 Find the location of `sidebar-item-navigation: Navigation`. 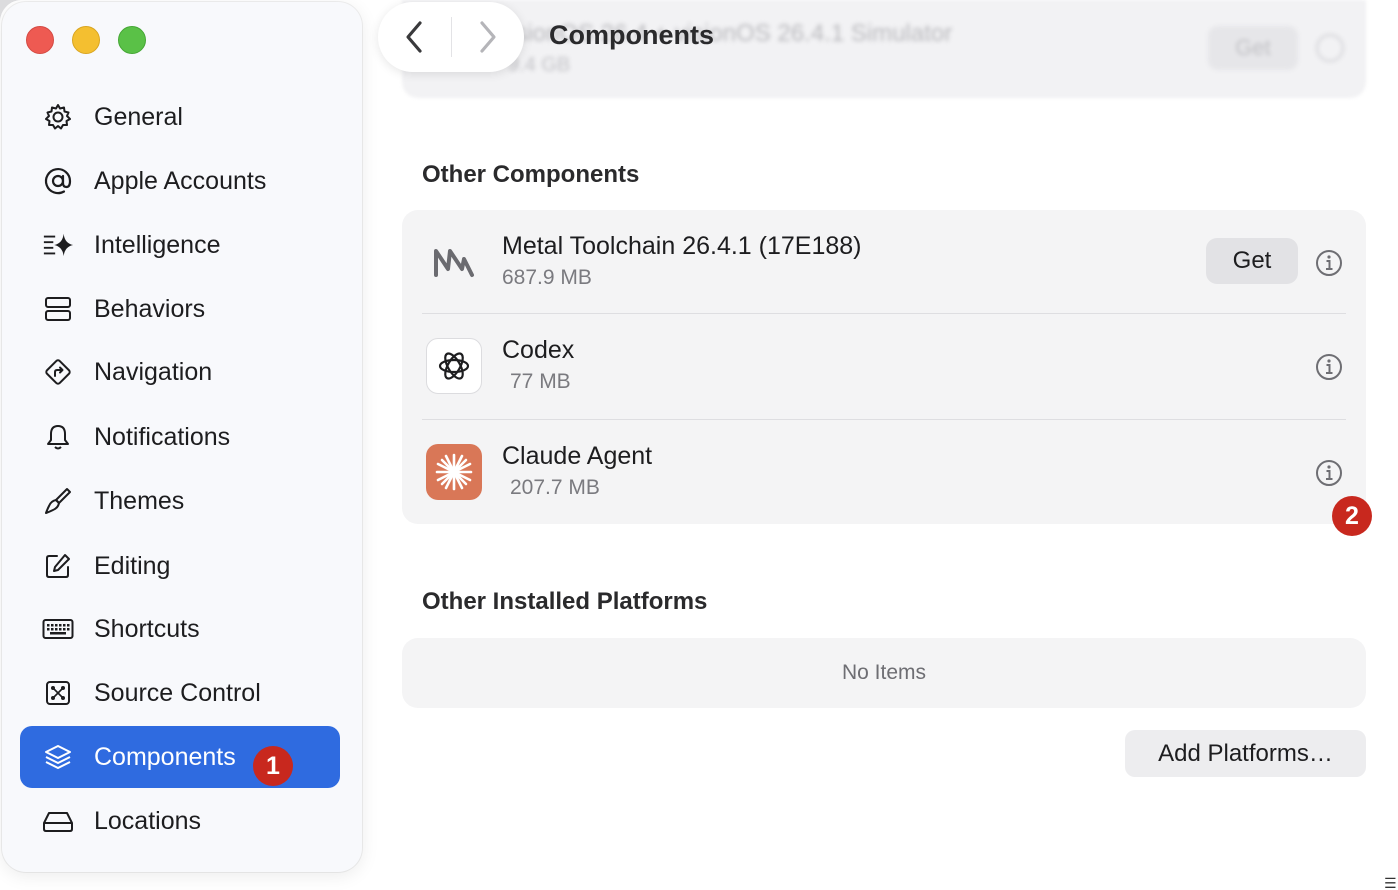

sidebar-item-navigation: Navigation is located at coordinates (180, 372).